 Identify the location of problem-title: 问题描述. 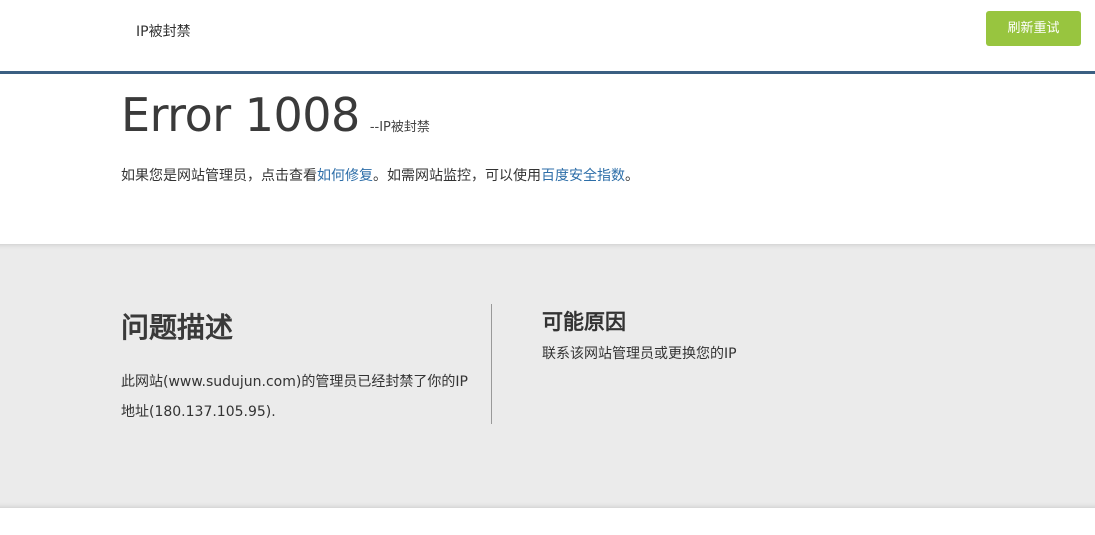
(177, 327).